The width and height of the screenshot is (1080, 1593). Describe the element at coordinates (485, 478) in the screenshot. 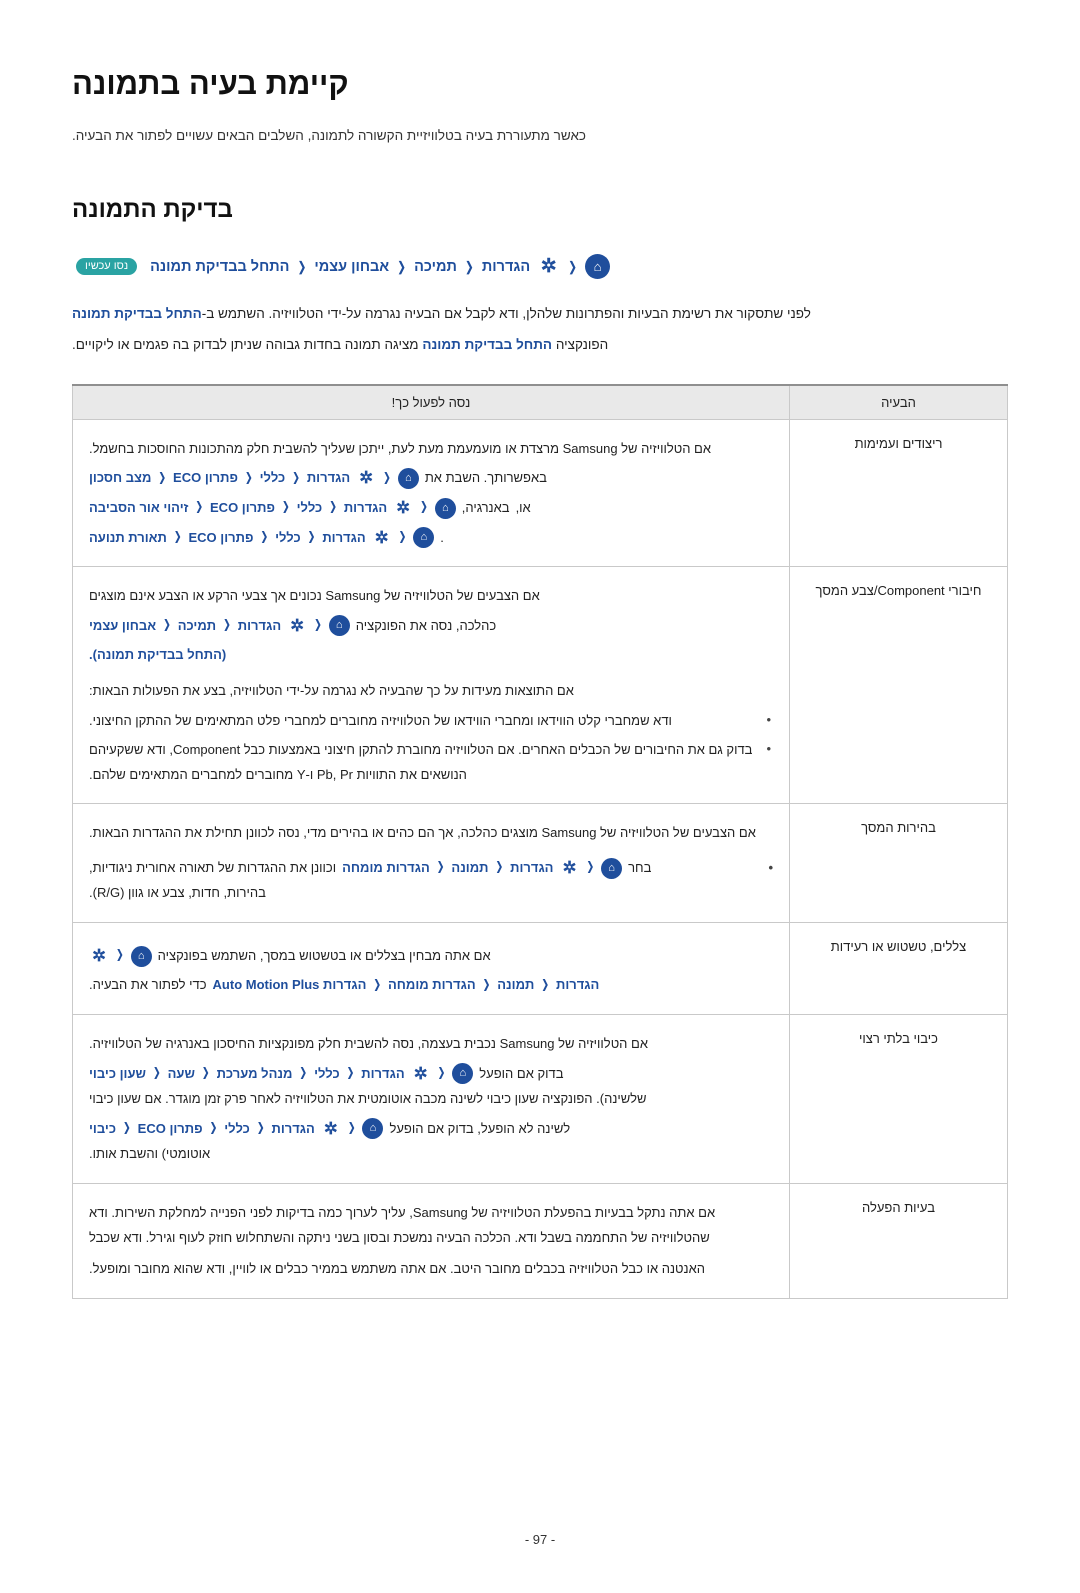

I see `path-lead: באפשרותך. השבת את` at that location.